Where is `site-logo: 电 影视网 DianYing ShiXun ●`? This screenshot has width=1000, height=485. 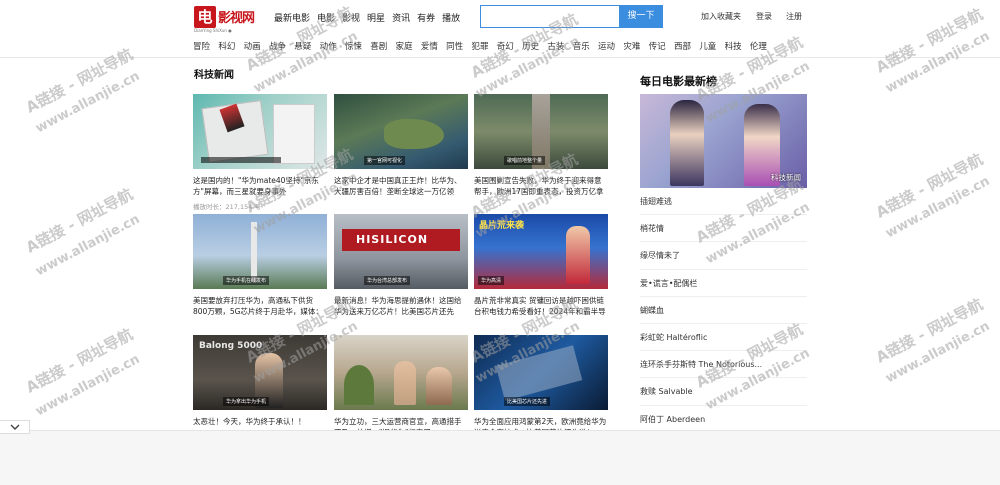
site-logo: 电 影视网 DianYing ShiXun ● is located at coordinates (229, 19).